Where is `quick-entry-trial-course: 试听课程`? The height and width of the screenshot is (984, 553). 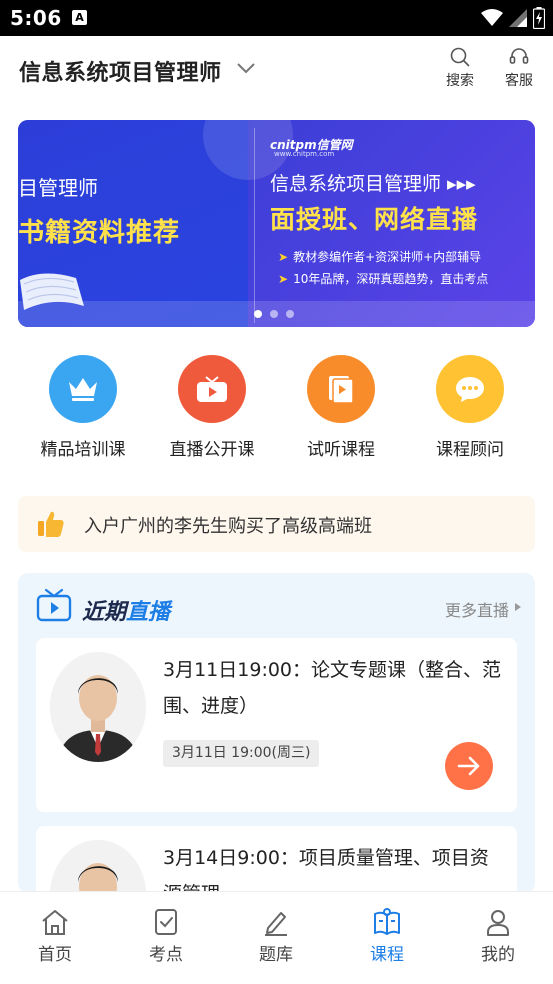 quick-entry-trial-course: 试听课程 is located at coordinates (341, 407).